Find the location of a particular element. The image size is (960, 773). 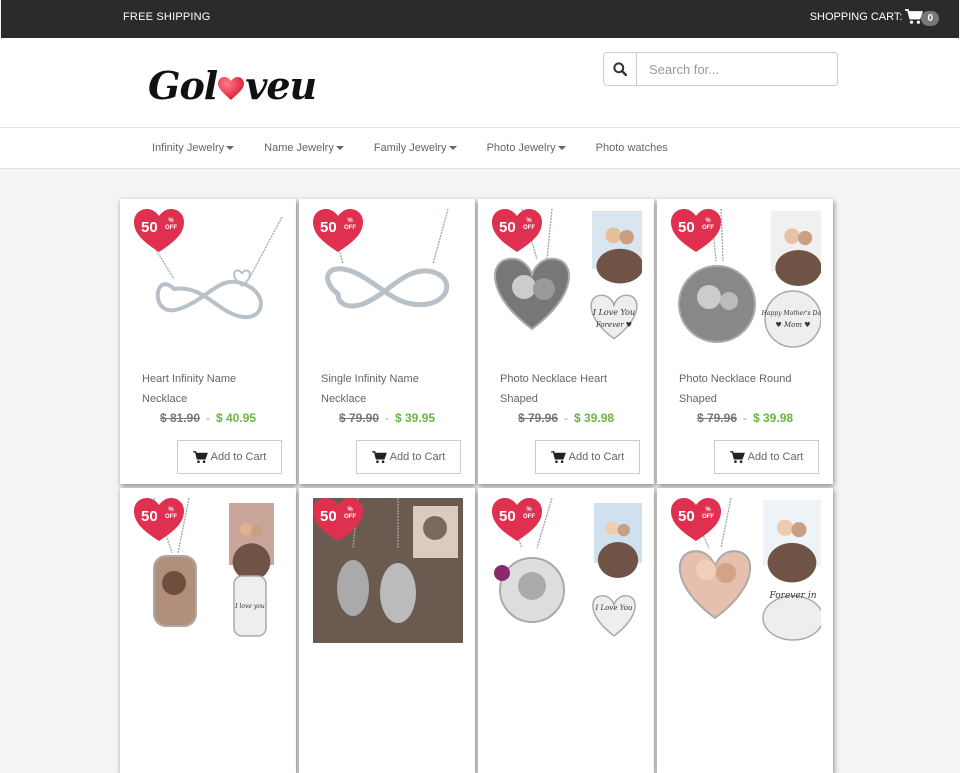

site-logo: Gol veu is located at coordinates (232, 85).